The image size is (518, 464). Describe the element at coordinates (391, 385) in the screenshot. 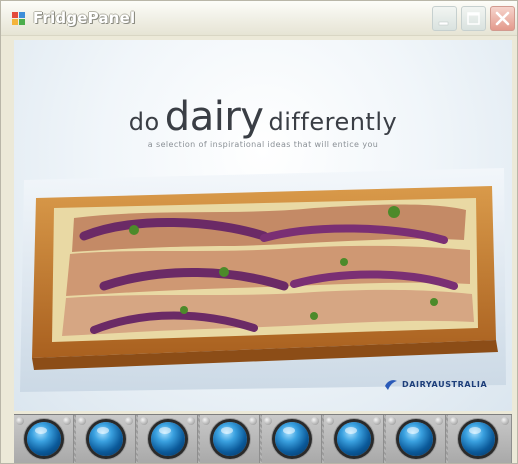

I see `dairy-australia-logo-icon` at that location.